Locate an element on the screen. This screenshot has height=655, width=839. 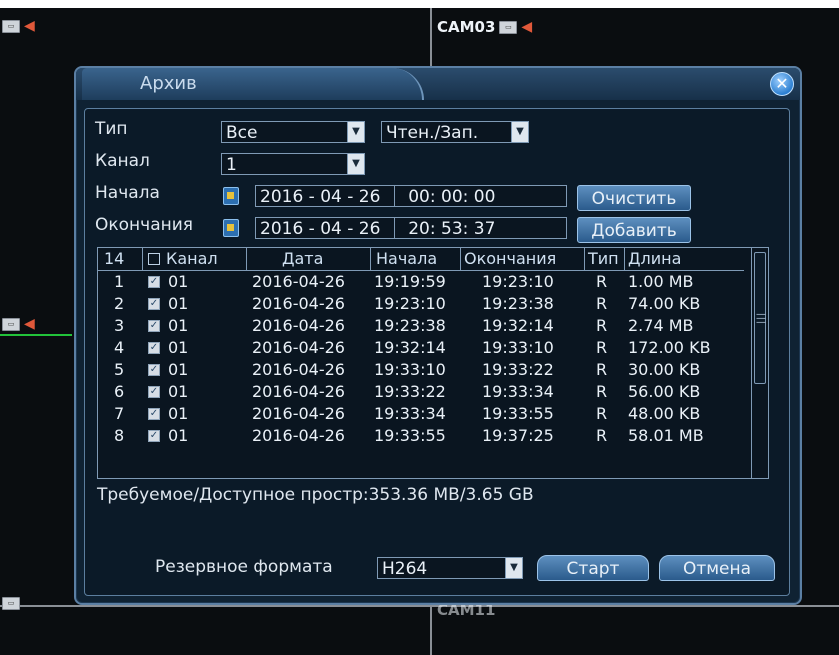
table-row: ✓ 6 01 2016-04-26 19:33:22 19:33:34 R 56.00 KB is located at coordinates (421, 392).